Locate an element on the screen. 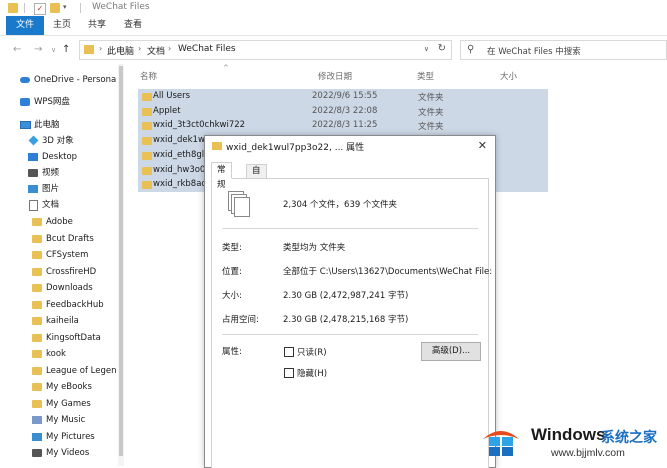 Image resolution: width=667 pixels, height=468 pixels. forward-arrow-icon: → is located at coordinates (38, 49).